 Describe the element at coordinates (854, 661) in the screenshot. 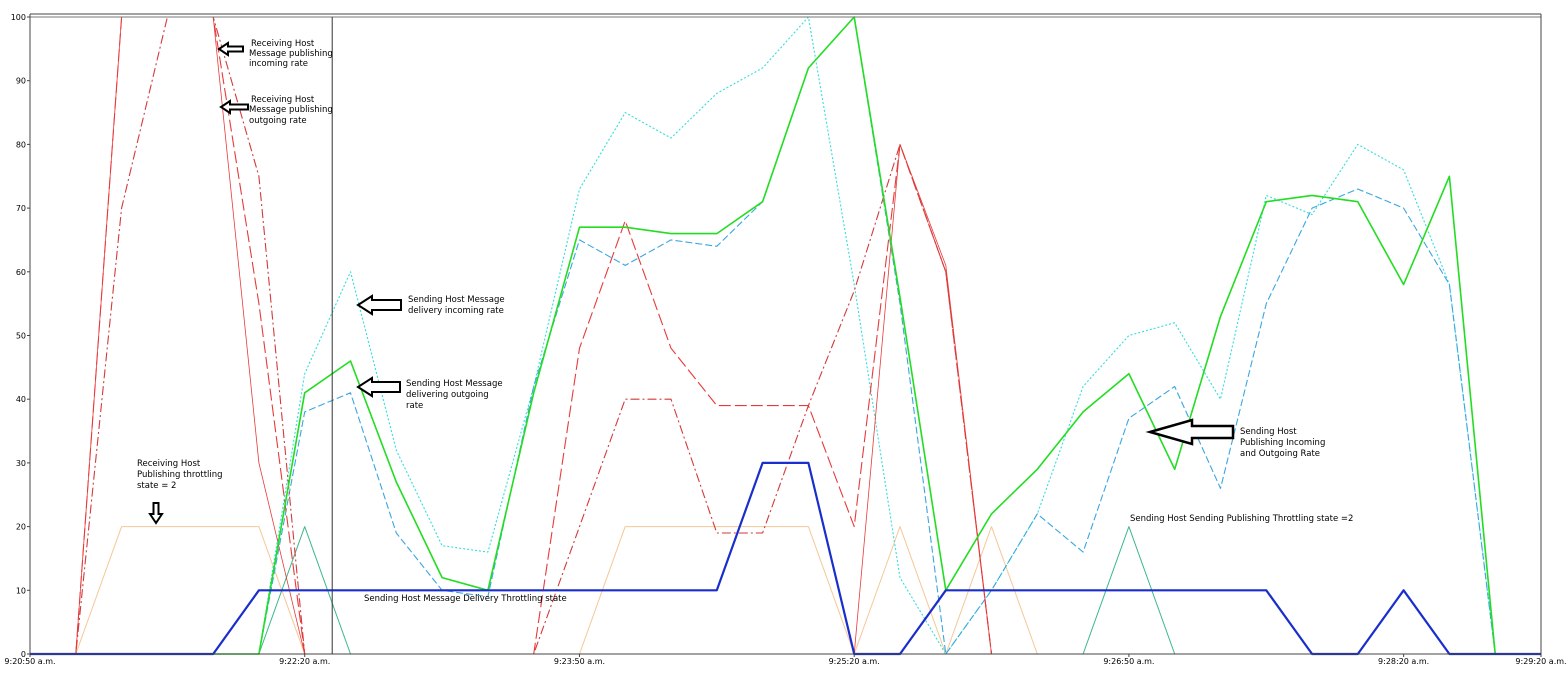

I see `x-tick-label: 9:25:20 a.m.` at that location.